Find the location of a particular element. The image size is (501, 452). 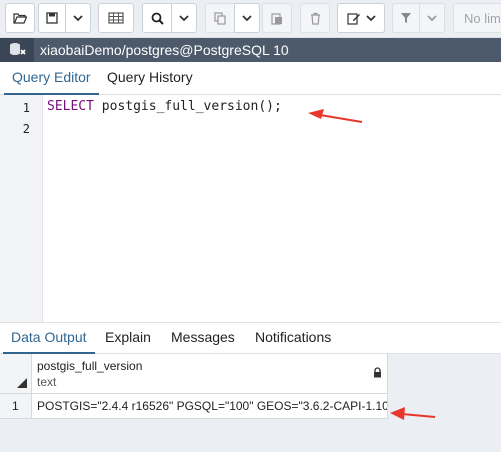

paste-button is located at coordinates (277, 18).